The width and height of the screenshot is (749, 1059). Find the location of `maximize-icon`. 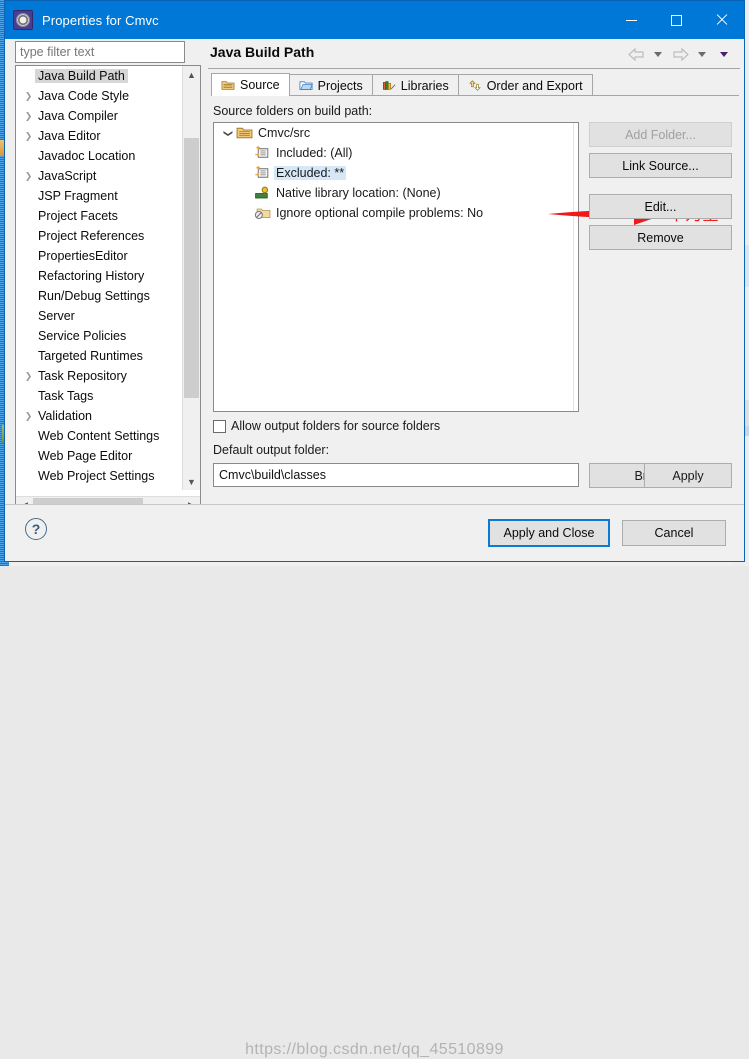

maximize-icon is located at coordinates (676, 20).